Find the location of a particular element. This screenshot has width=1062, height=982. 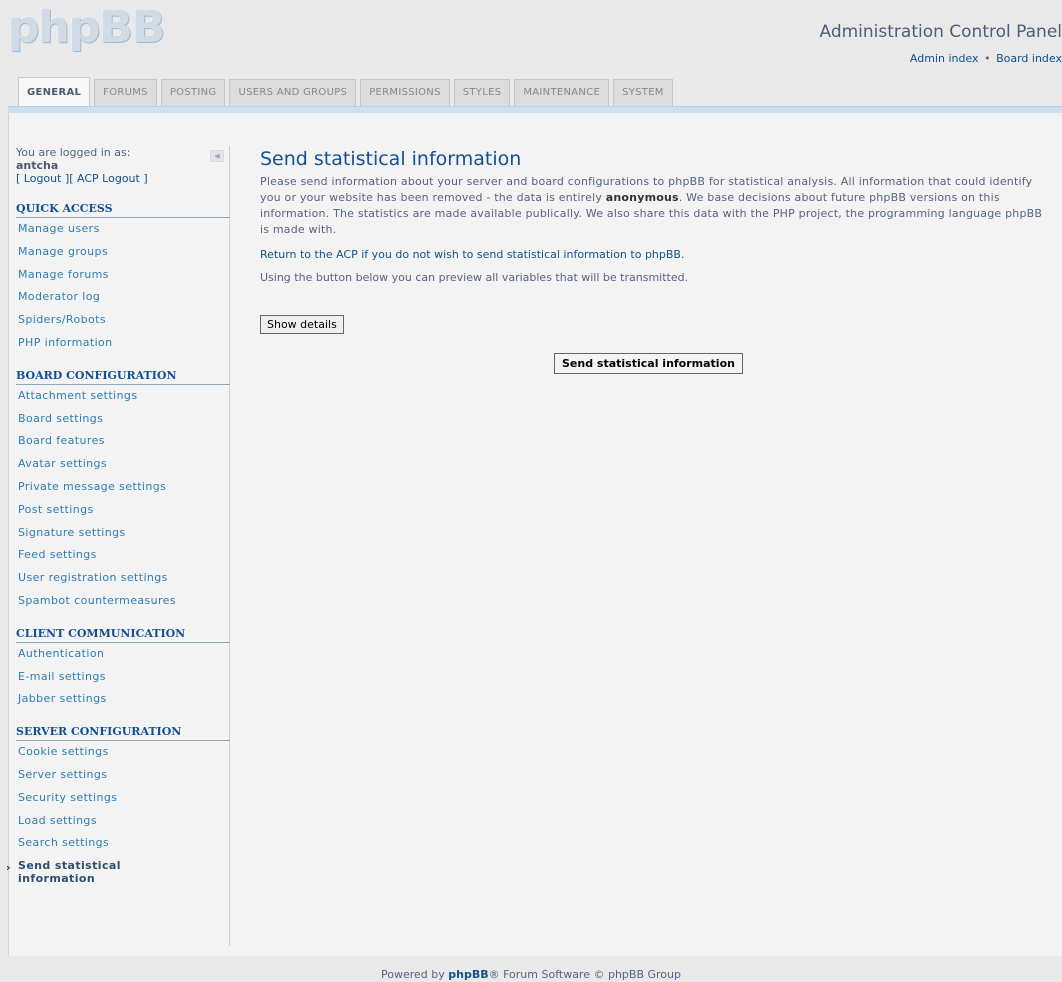

menu-item-board-features: Board features is located at coordinates (123, 441).